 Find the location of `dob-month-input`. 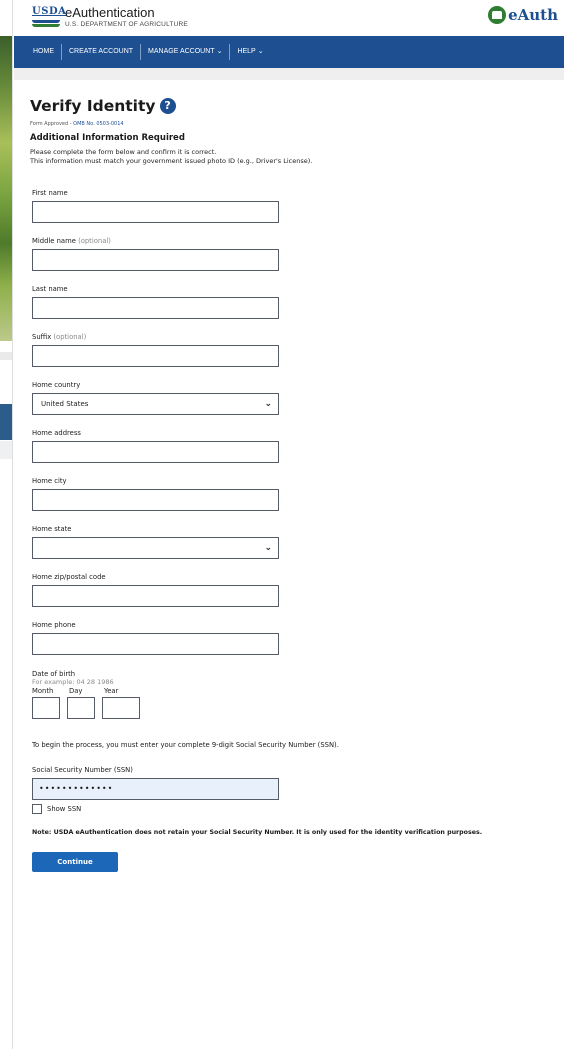

dob-month-input is located at coordinates (46, 708).